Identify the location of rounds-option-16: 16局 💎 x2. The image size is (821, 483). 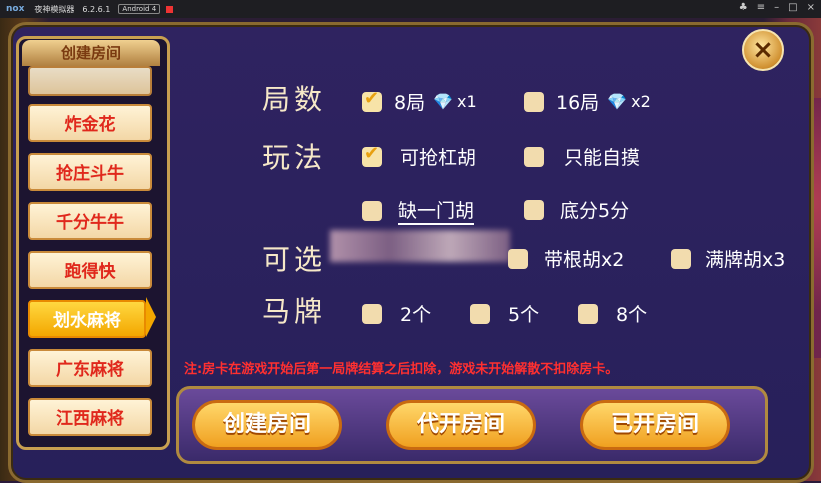
(587, 101).